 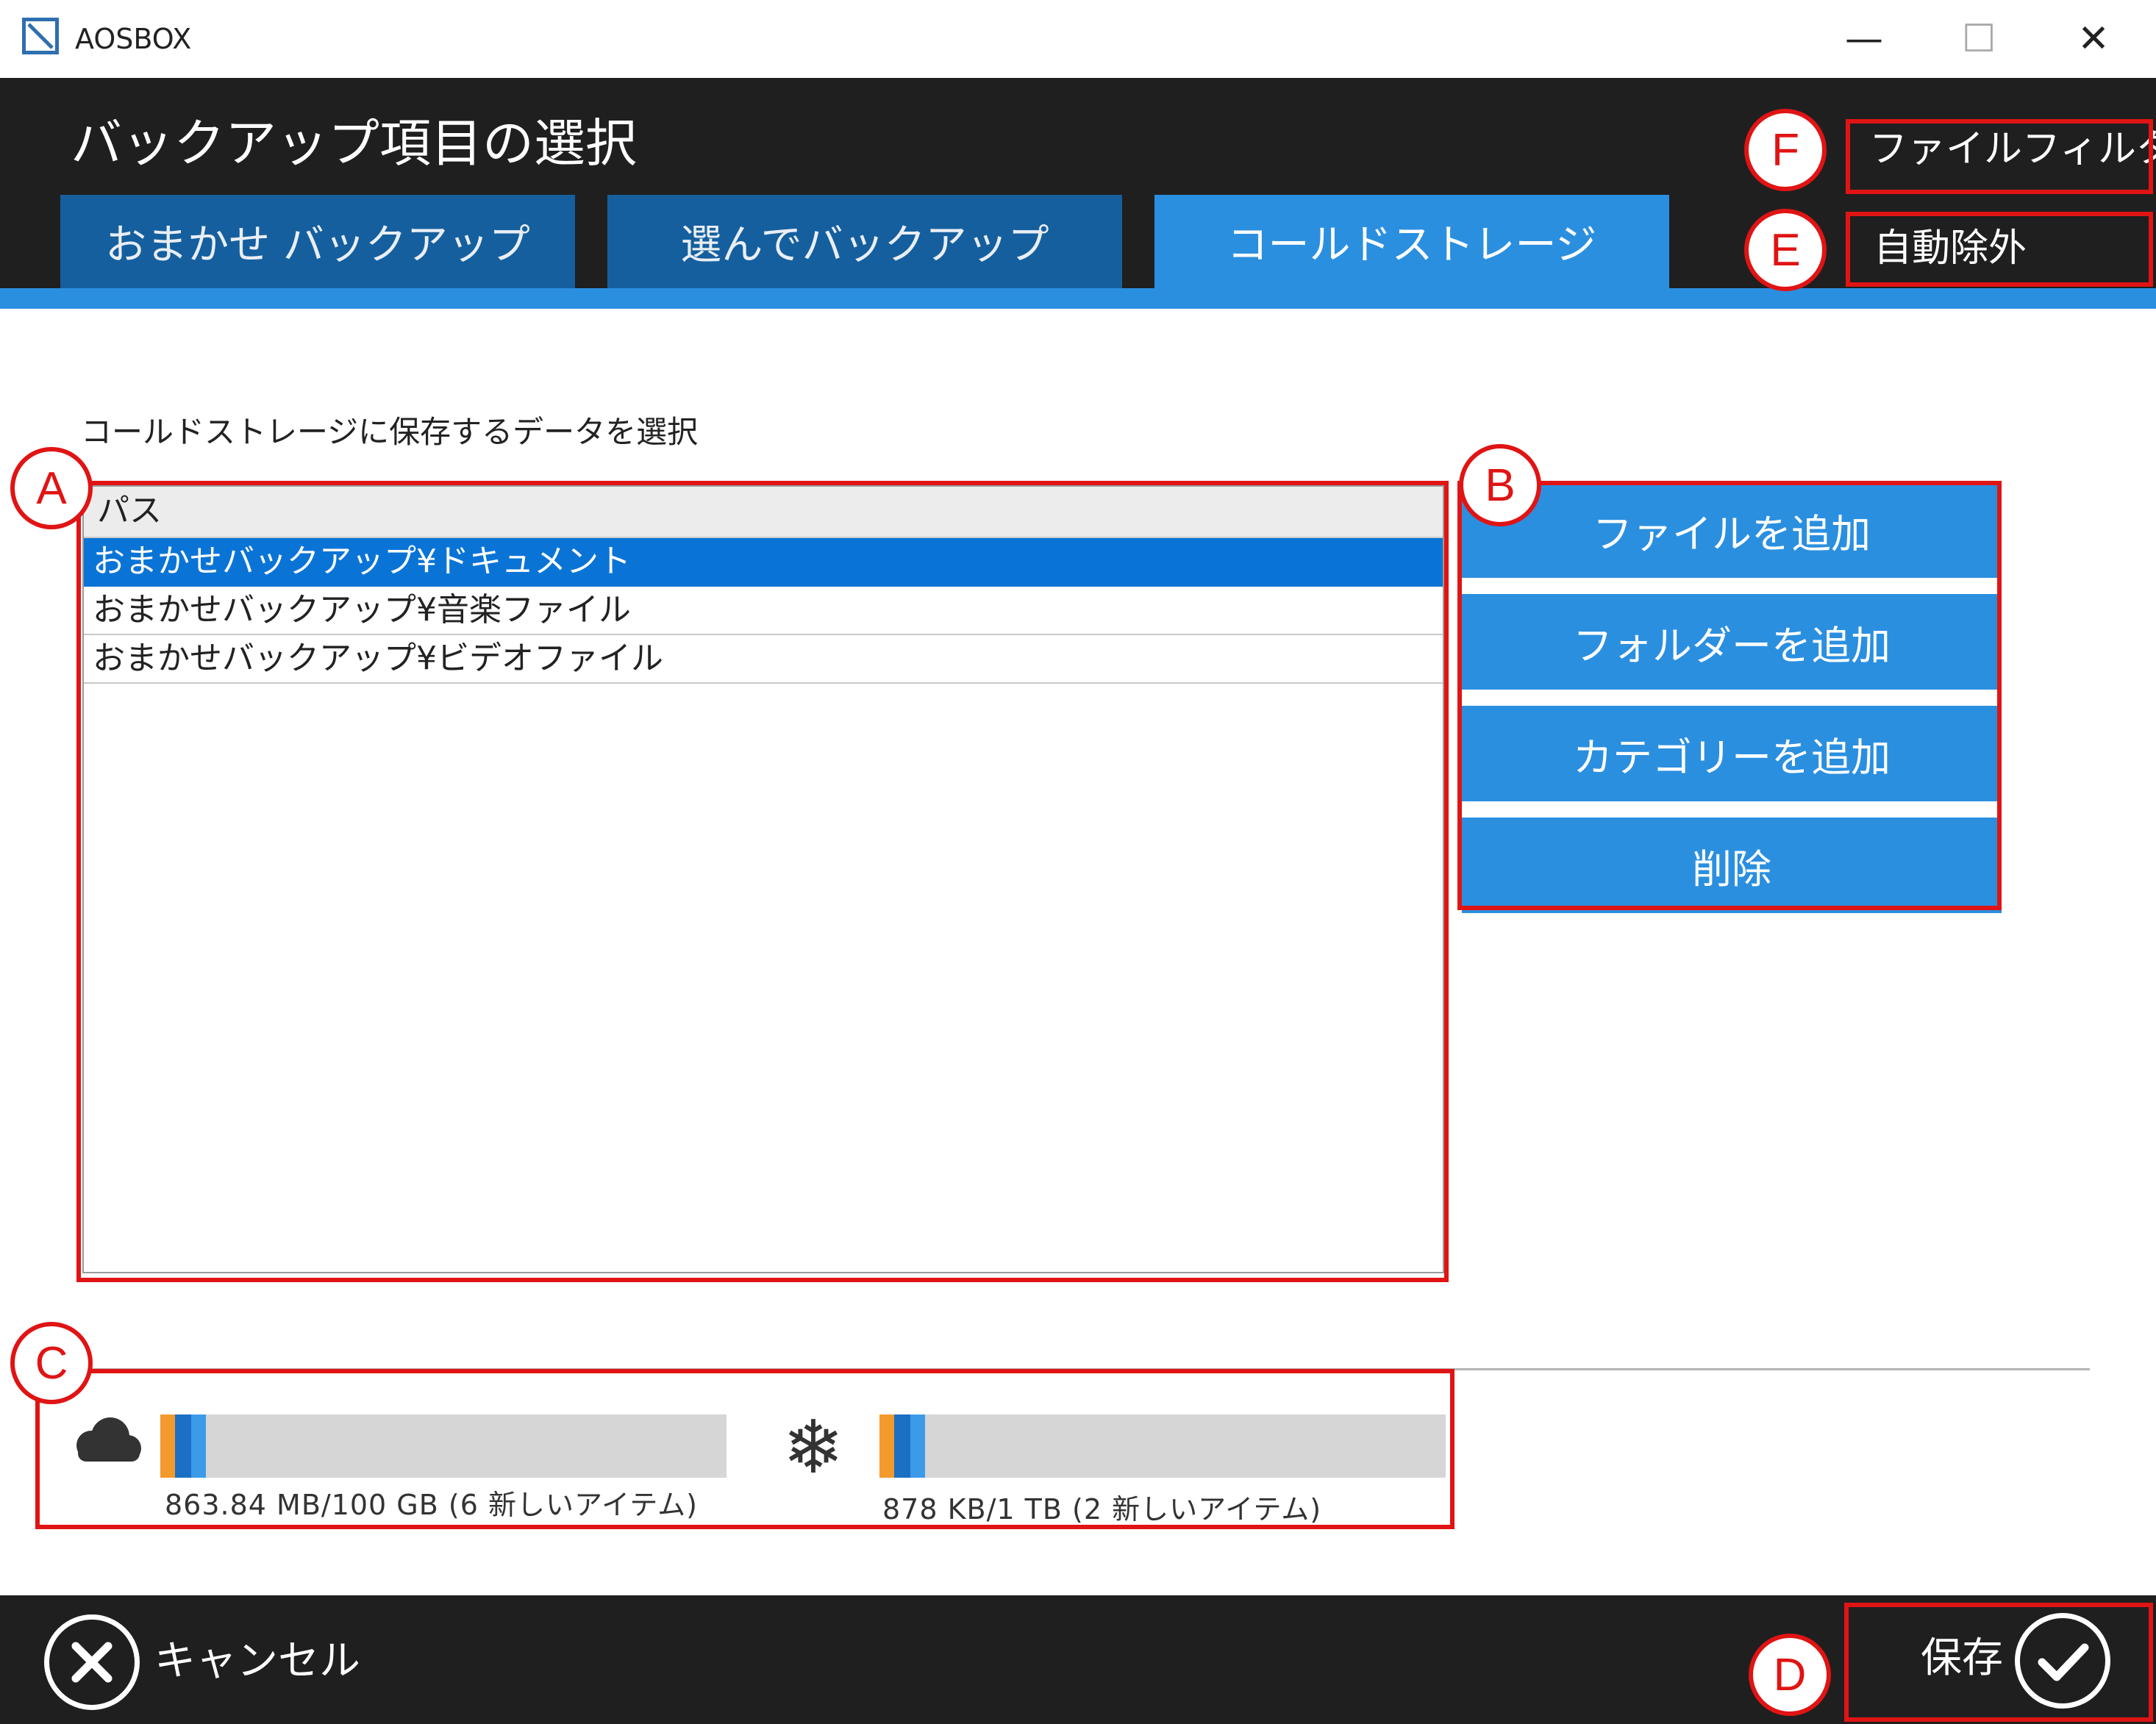 What do you see at coordinates (317, 241) in the screenshot?
I see `tab-auto-backup: おまかせ バックアップ` at bounding box center [317, 241].